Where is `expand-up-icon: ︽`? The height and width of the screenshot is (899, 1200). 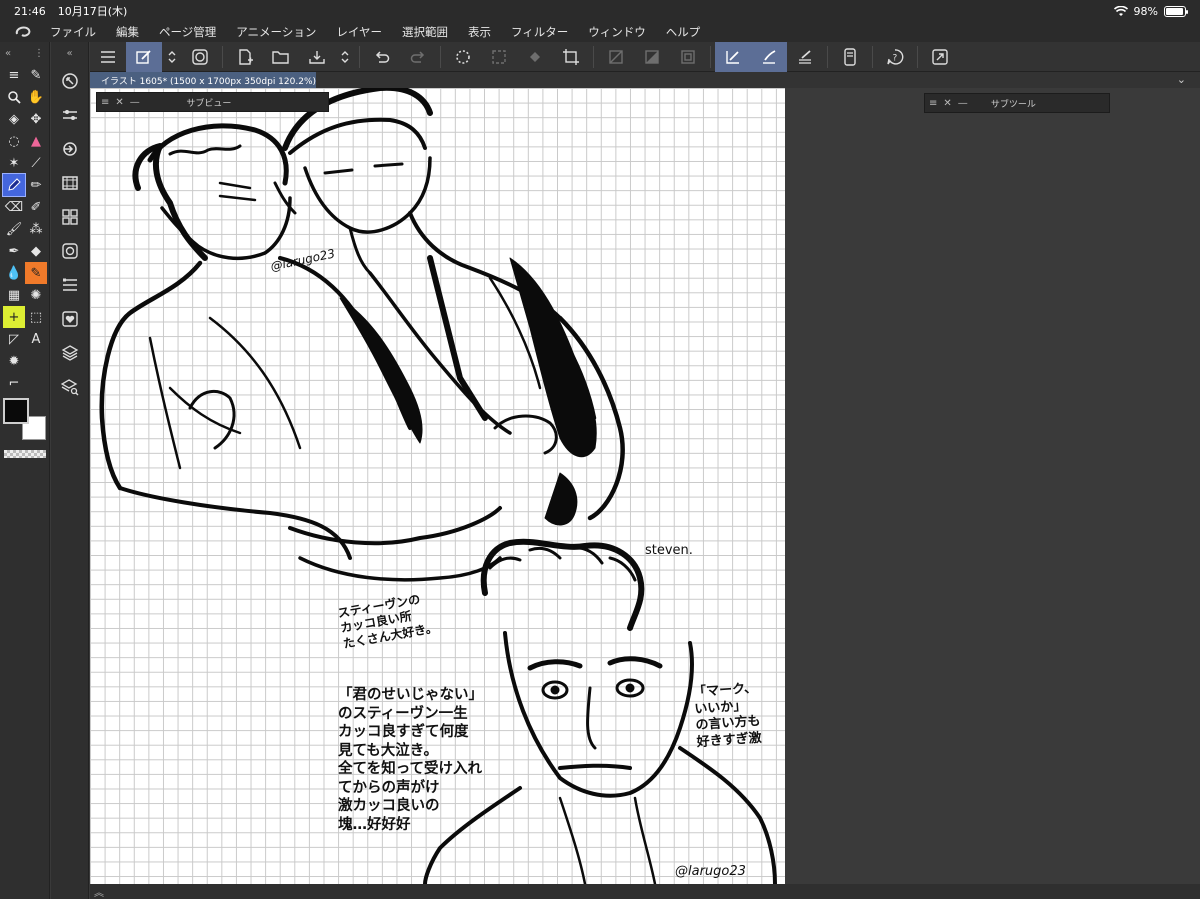 expand-up-icon: ︽ is located at coordinates (99, 893).